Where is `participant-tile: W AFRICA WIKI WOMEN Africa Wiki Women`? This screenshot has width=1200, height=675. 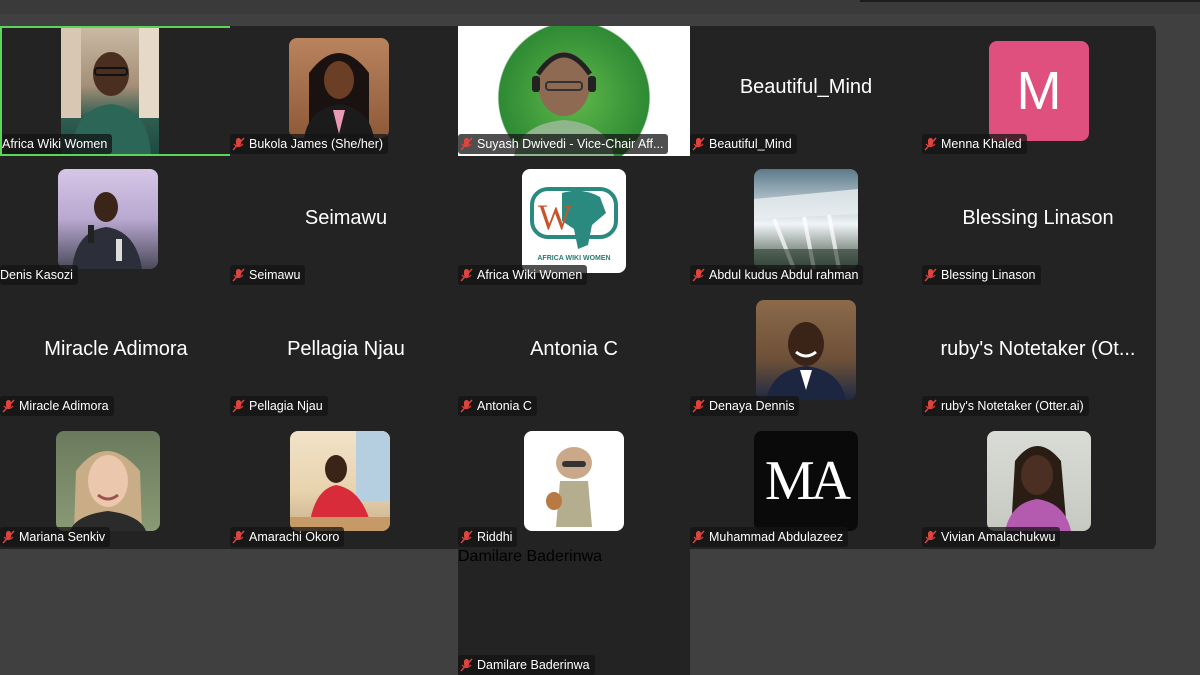
participant-tile: W AFRICA WIKI WOMEN Africa Wiki Women is located at coordinates (574, 222).